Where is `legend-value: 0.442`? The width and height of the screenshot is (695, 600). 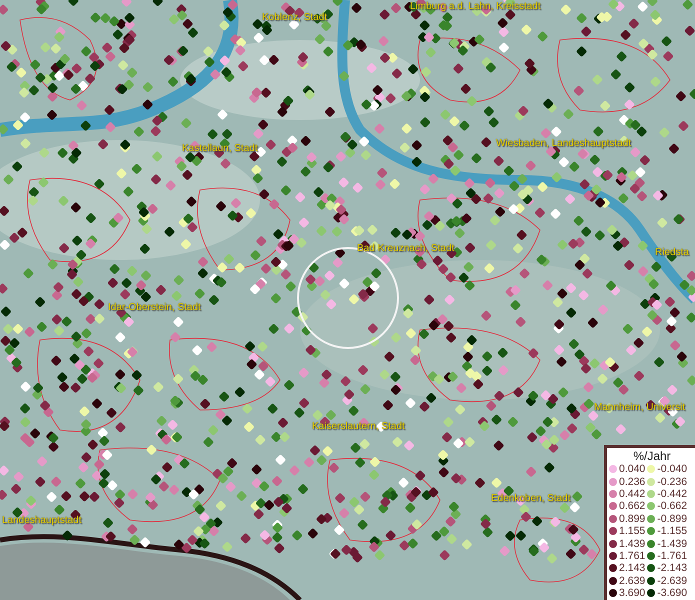
legend-value: 0.442 is located at coordinates (632, 494).